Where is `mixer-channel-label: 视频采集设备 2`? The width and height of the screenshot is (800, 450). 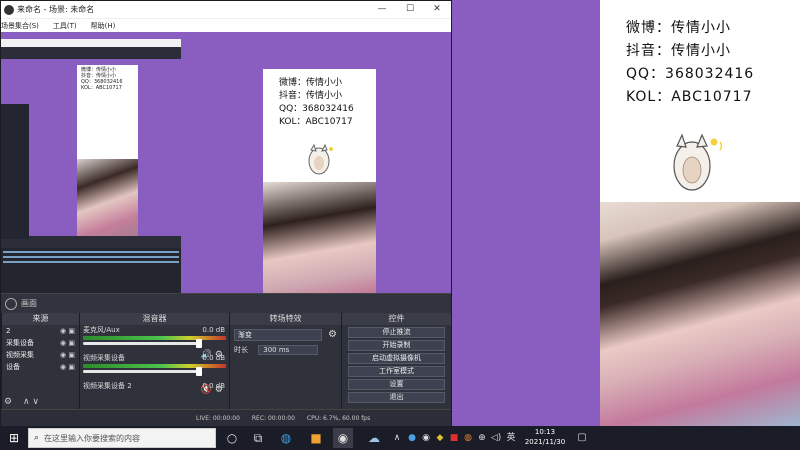
mixer-channel-label: 视频采集设备 2 is located at coordinates (107, 386).